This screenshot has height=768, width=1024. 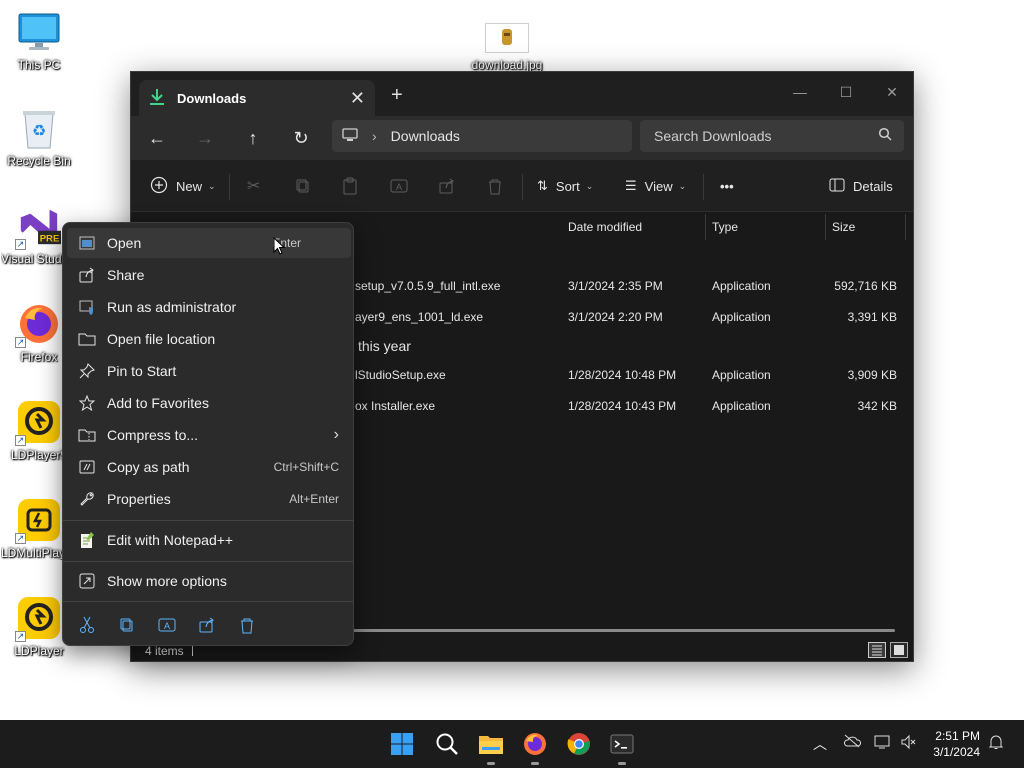 I want to click on quick-rename-button: A, so click(x=167, y=625).